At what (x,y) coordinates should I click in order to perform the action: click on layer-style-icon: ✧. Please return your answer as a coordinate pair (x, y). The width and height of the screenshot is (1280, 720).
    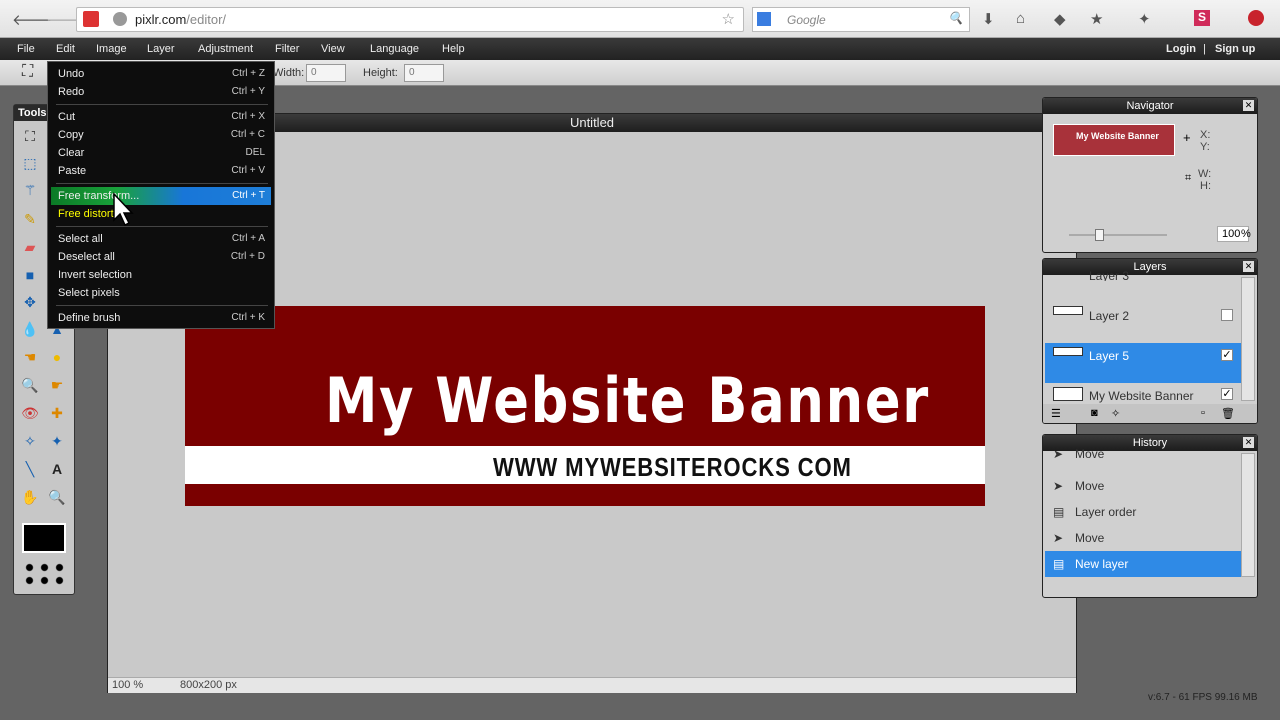
    Looking at the image, I should click on (1115, 413).